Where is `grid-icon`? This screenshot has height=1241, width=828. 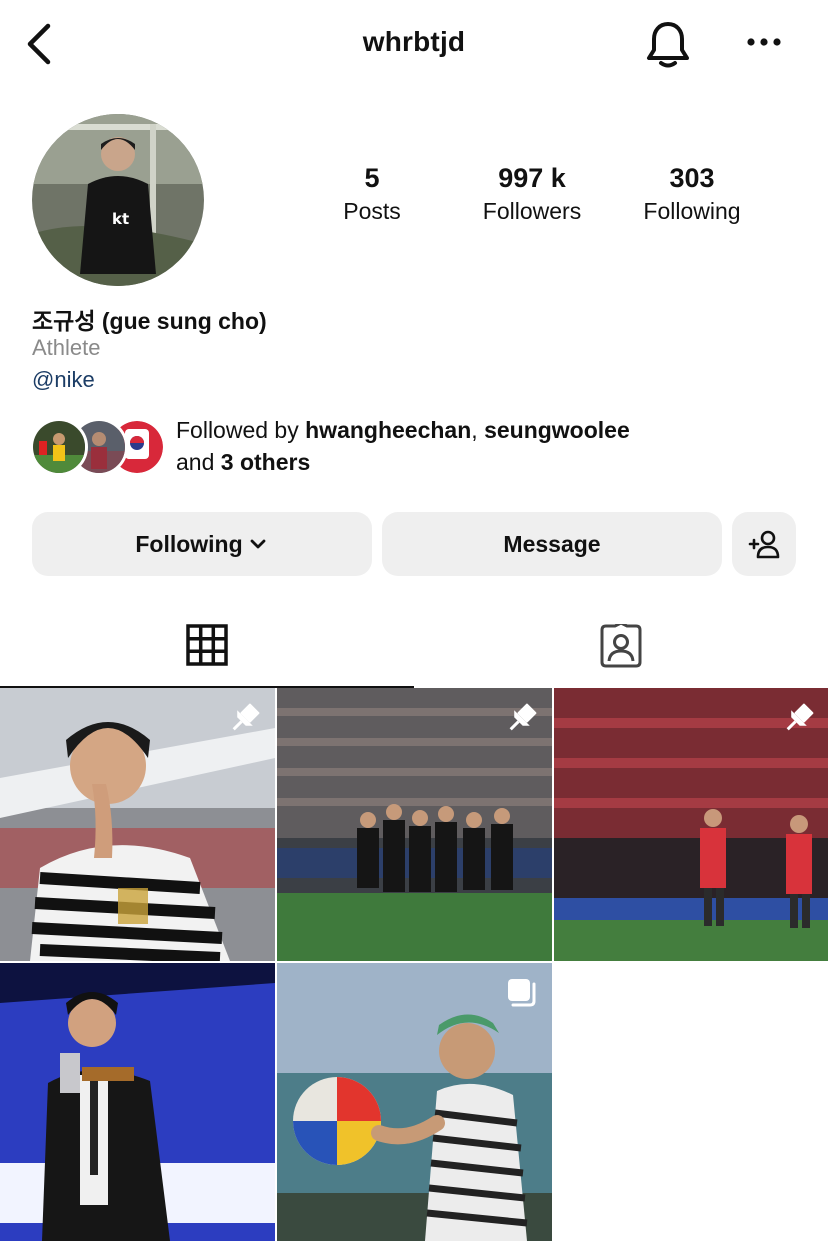
grid-icon is located at coordinates (207, 645).